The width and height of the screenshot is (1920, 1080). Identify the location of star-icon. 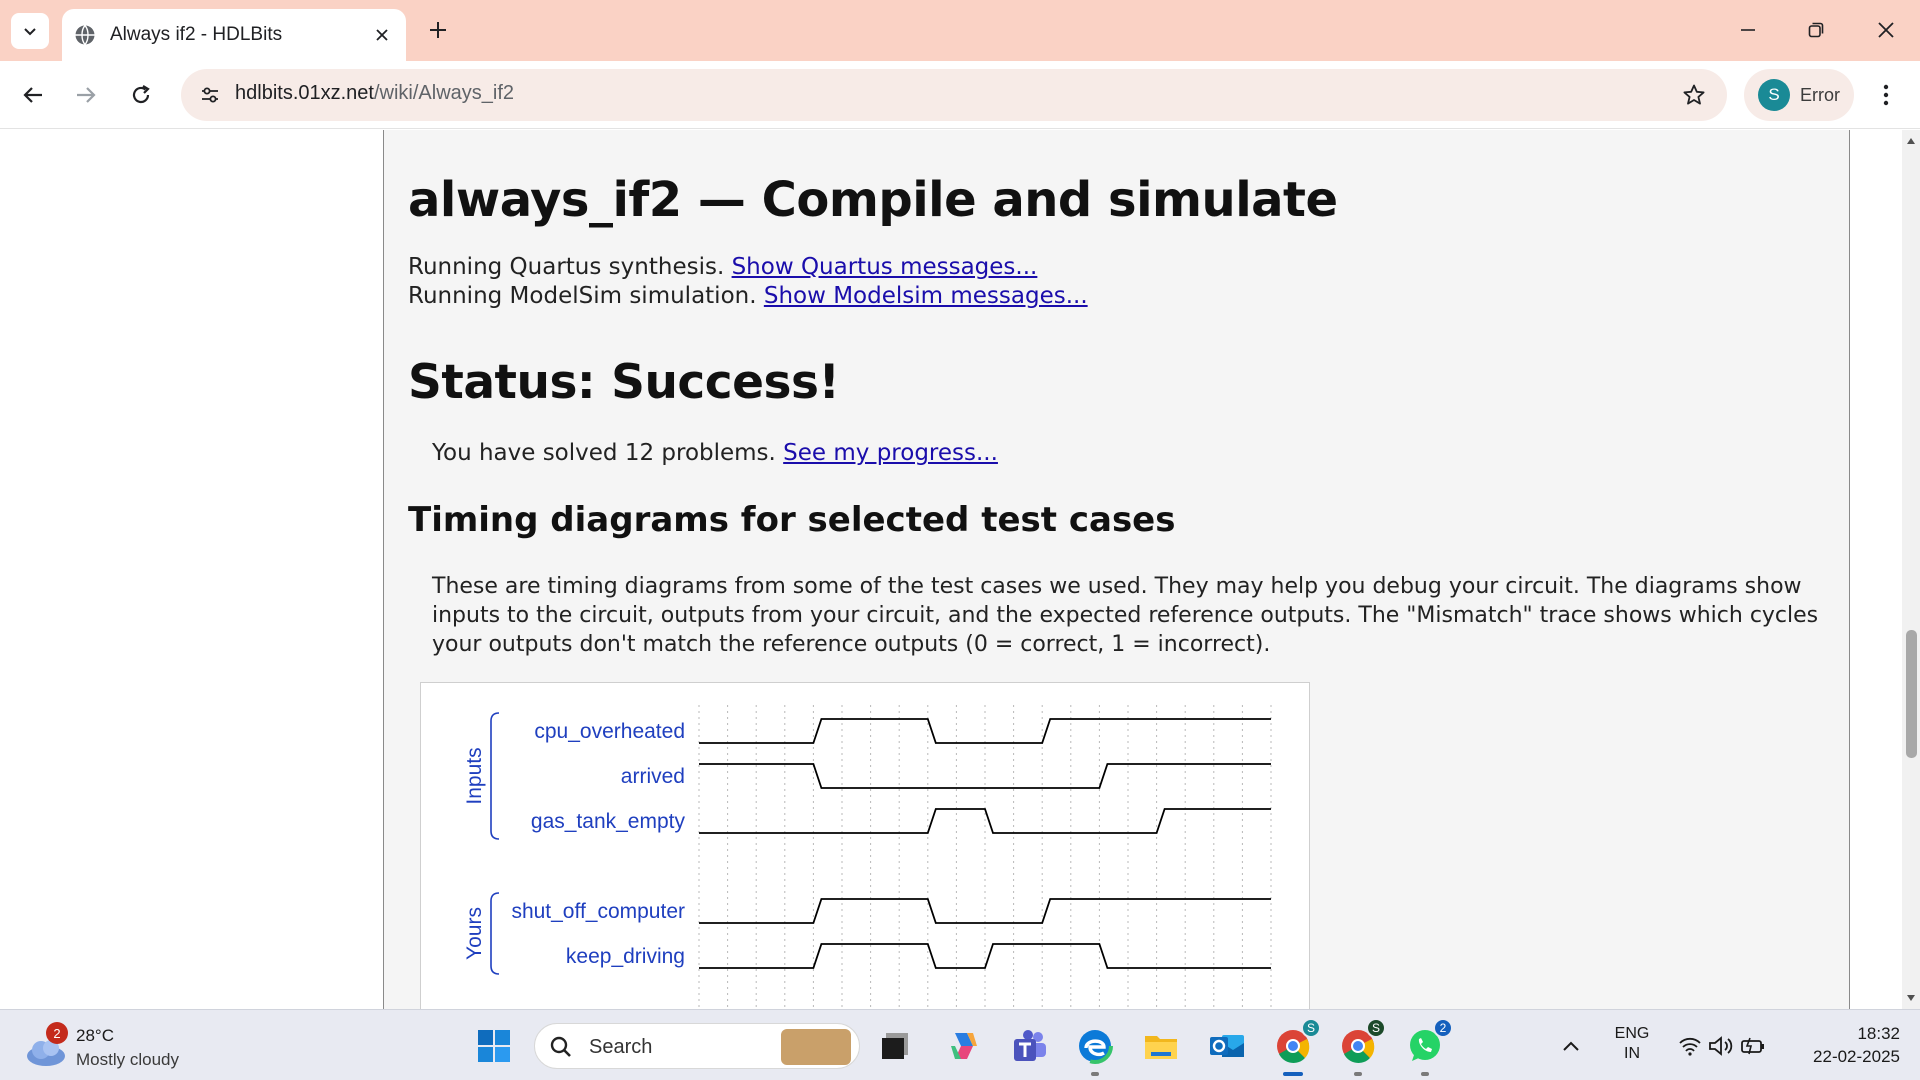
(1694, 94).